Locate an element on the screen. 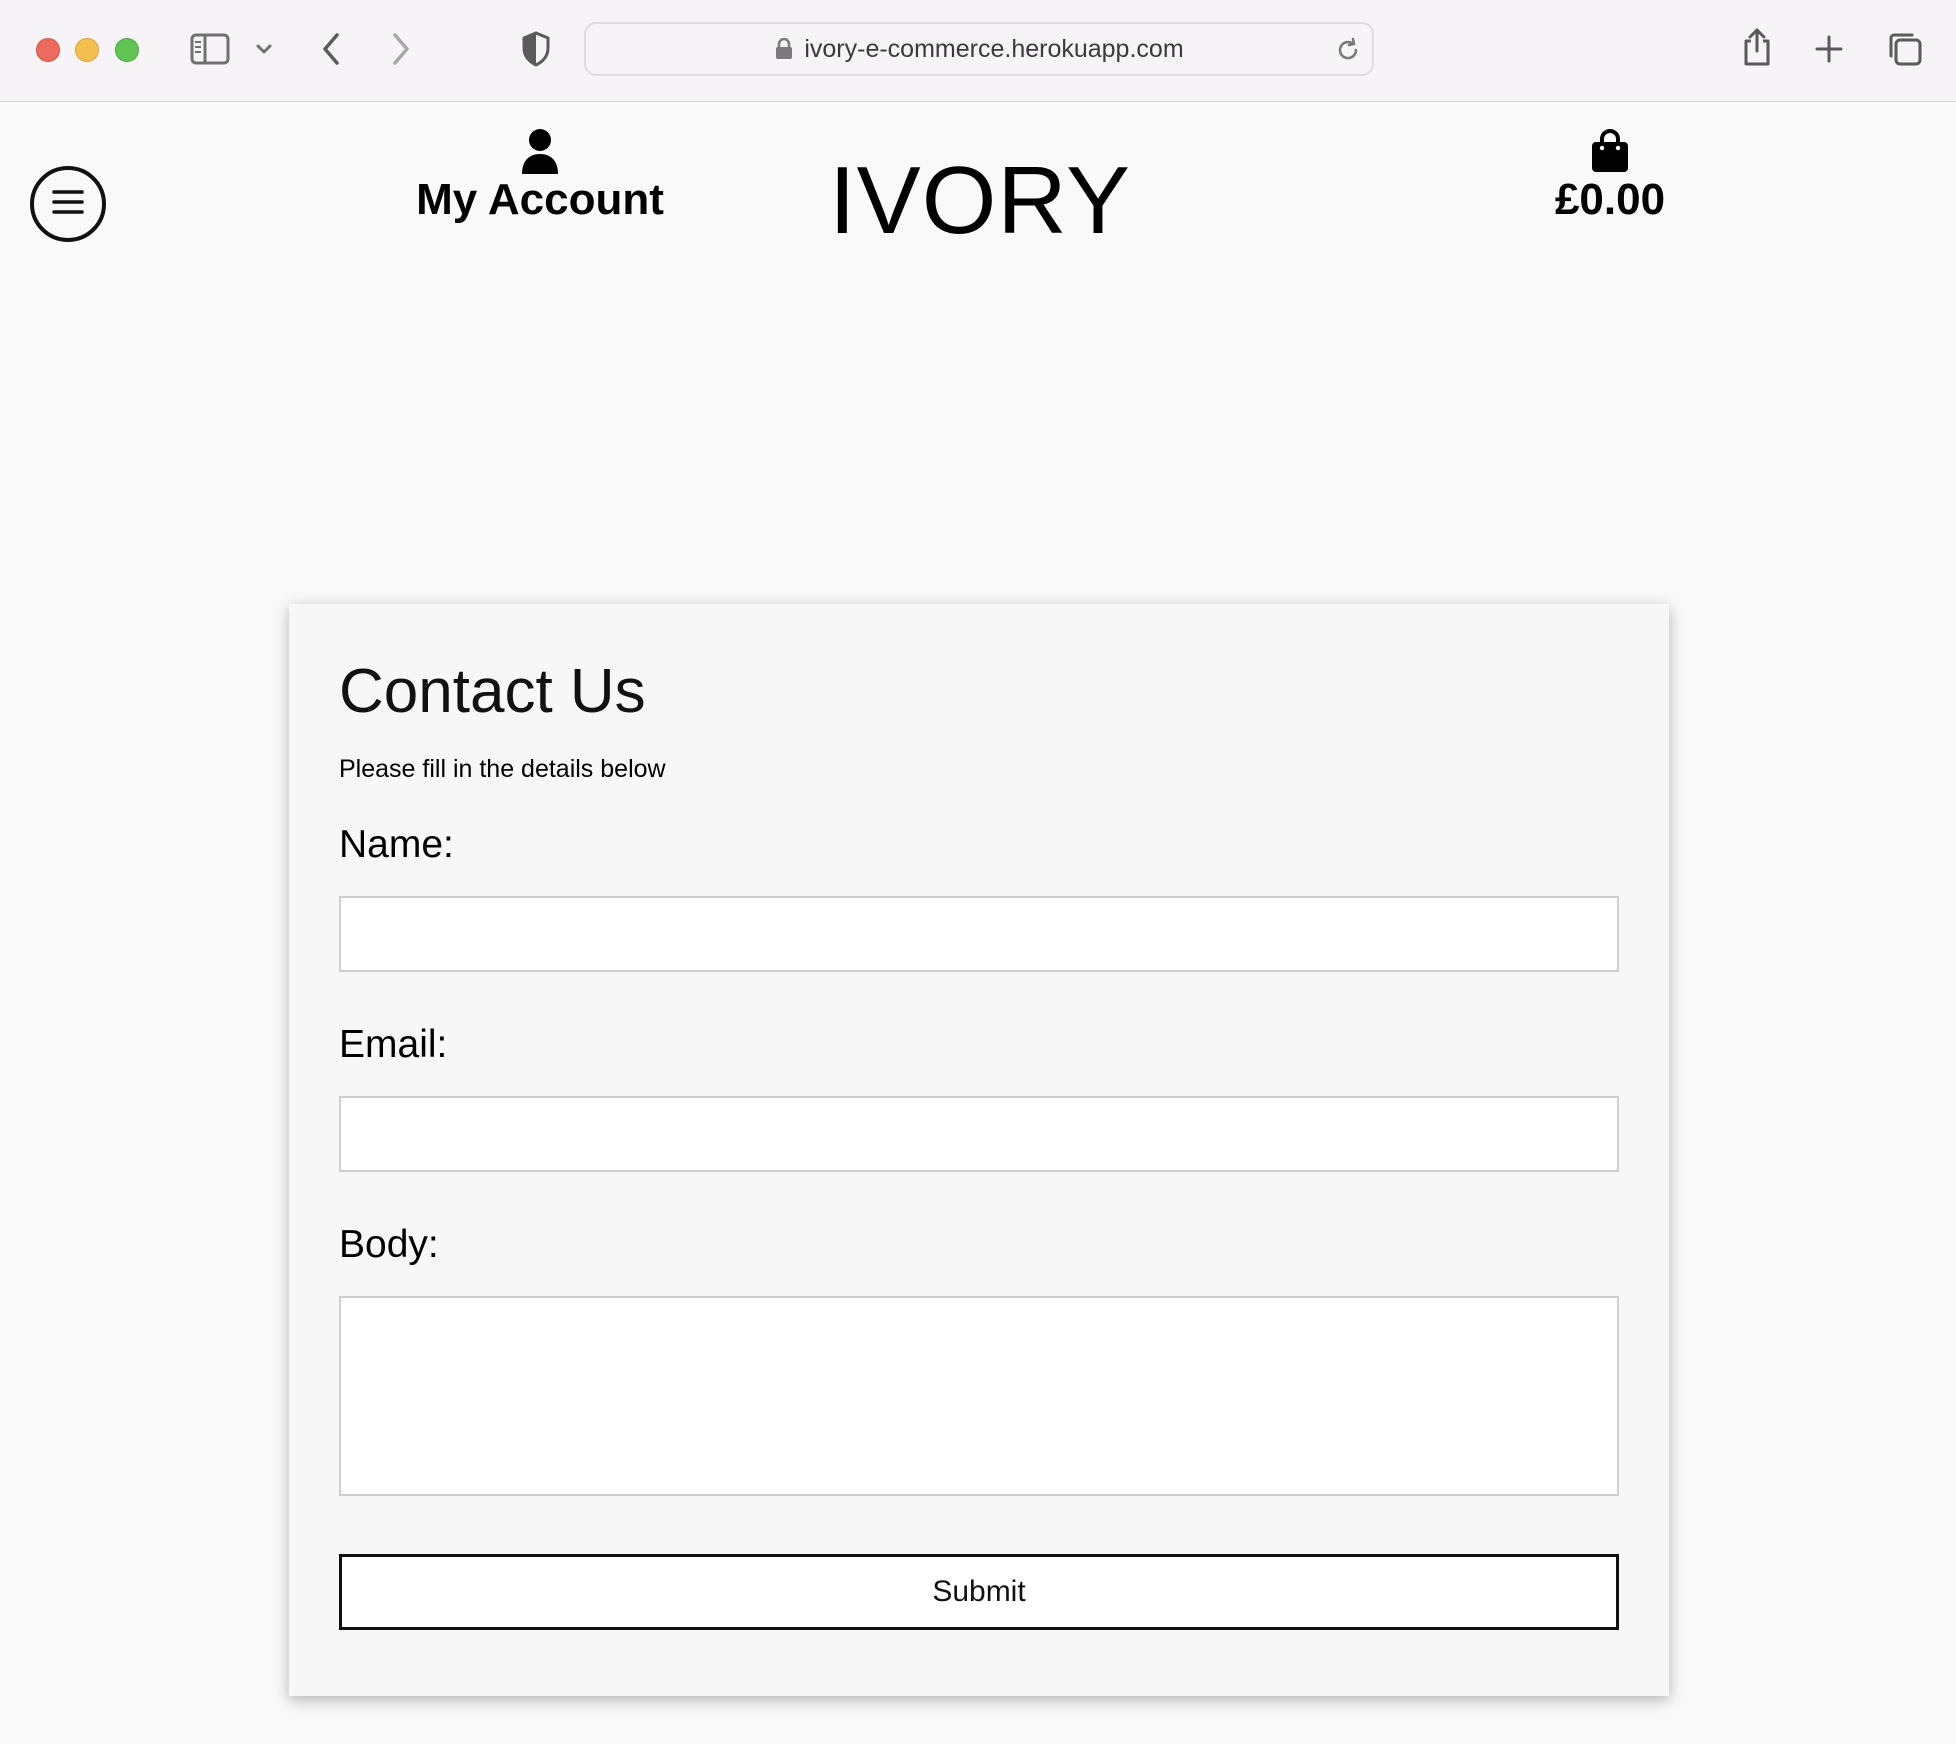 This screenshot has height=1744, width=1956. sidebar-icon is located at coordinates (210, 49).